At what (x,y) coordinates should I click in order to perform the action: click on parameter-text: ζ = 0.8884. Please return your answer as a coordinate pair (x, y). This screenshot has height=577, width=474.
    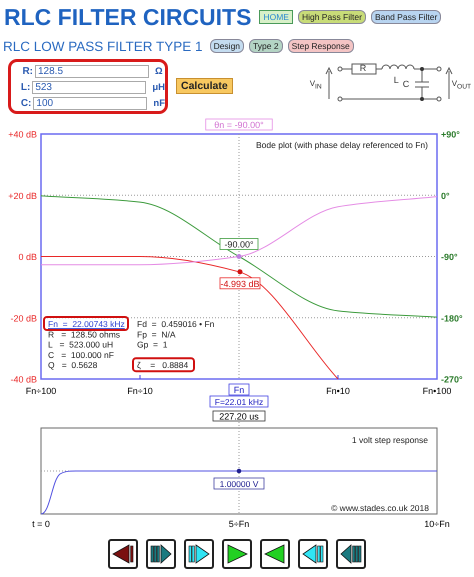
    Looking at the image, I should click on (162, 365).